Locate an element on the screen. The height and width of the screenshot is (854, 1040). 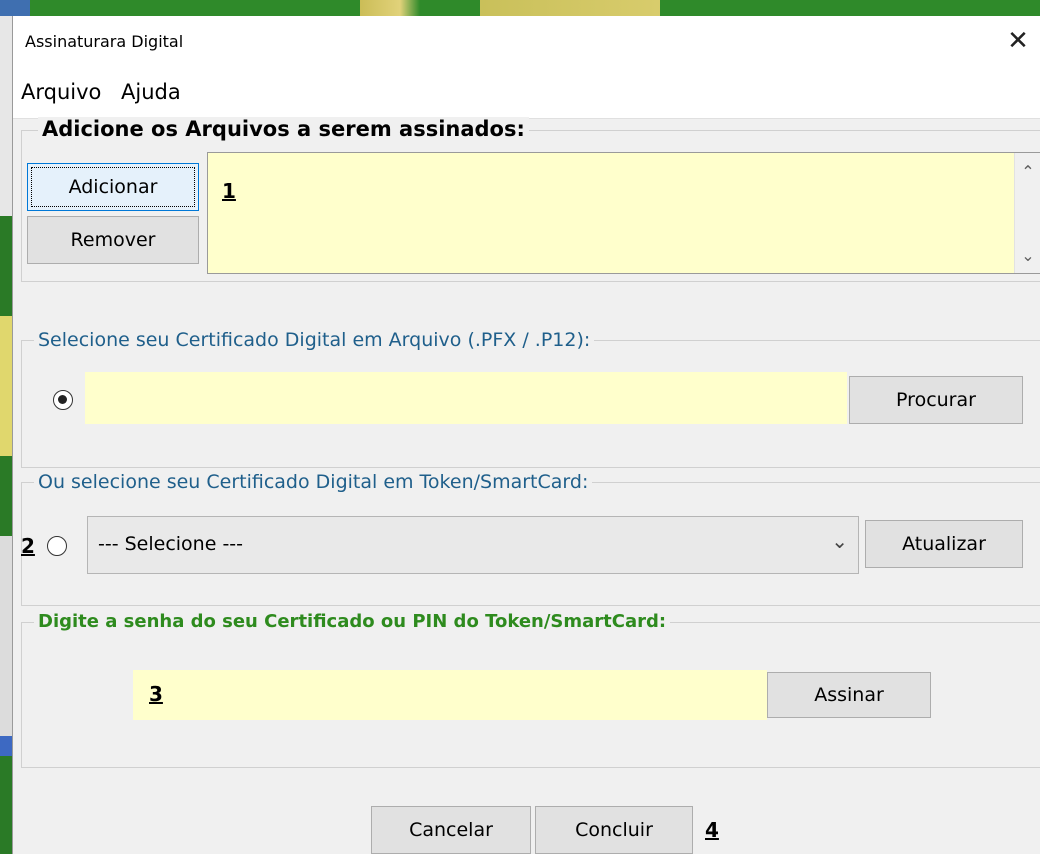
files-list: 1 ⌃ ⌄ is located at coordinates (623, 213).